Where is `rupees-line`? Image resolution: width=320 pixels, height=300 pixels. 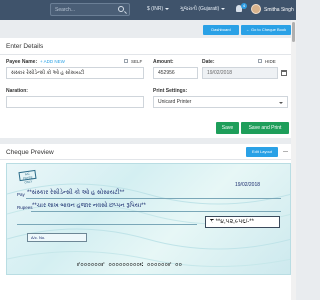 rupees-line is located at coordinates (156, 211).